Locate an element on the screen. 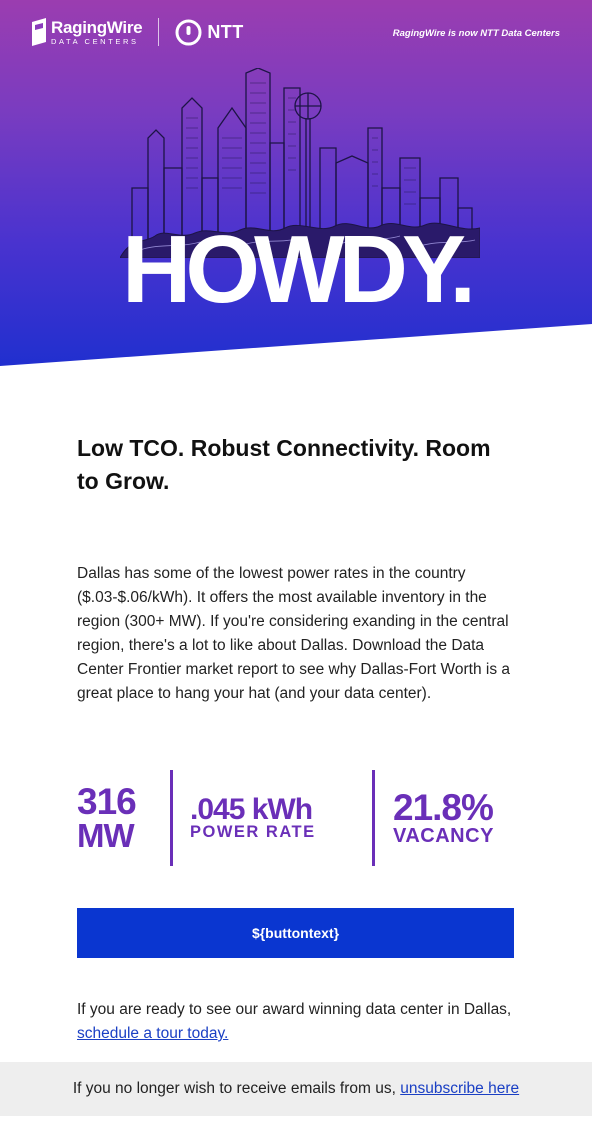 Image resolution: width=592 pixels, height=1144 pixels. ragingwire-mark-icon is located at coordinates (39, 32).